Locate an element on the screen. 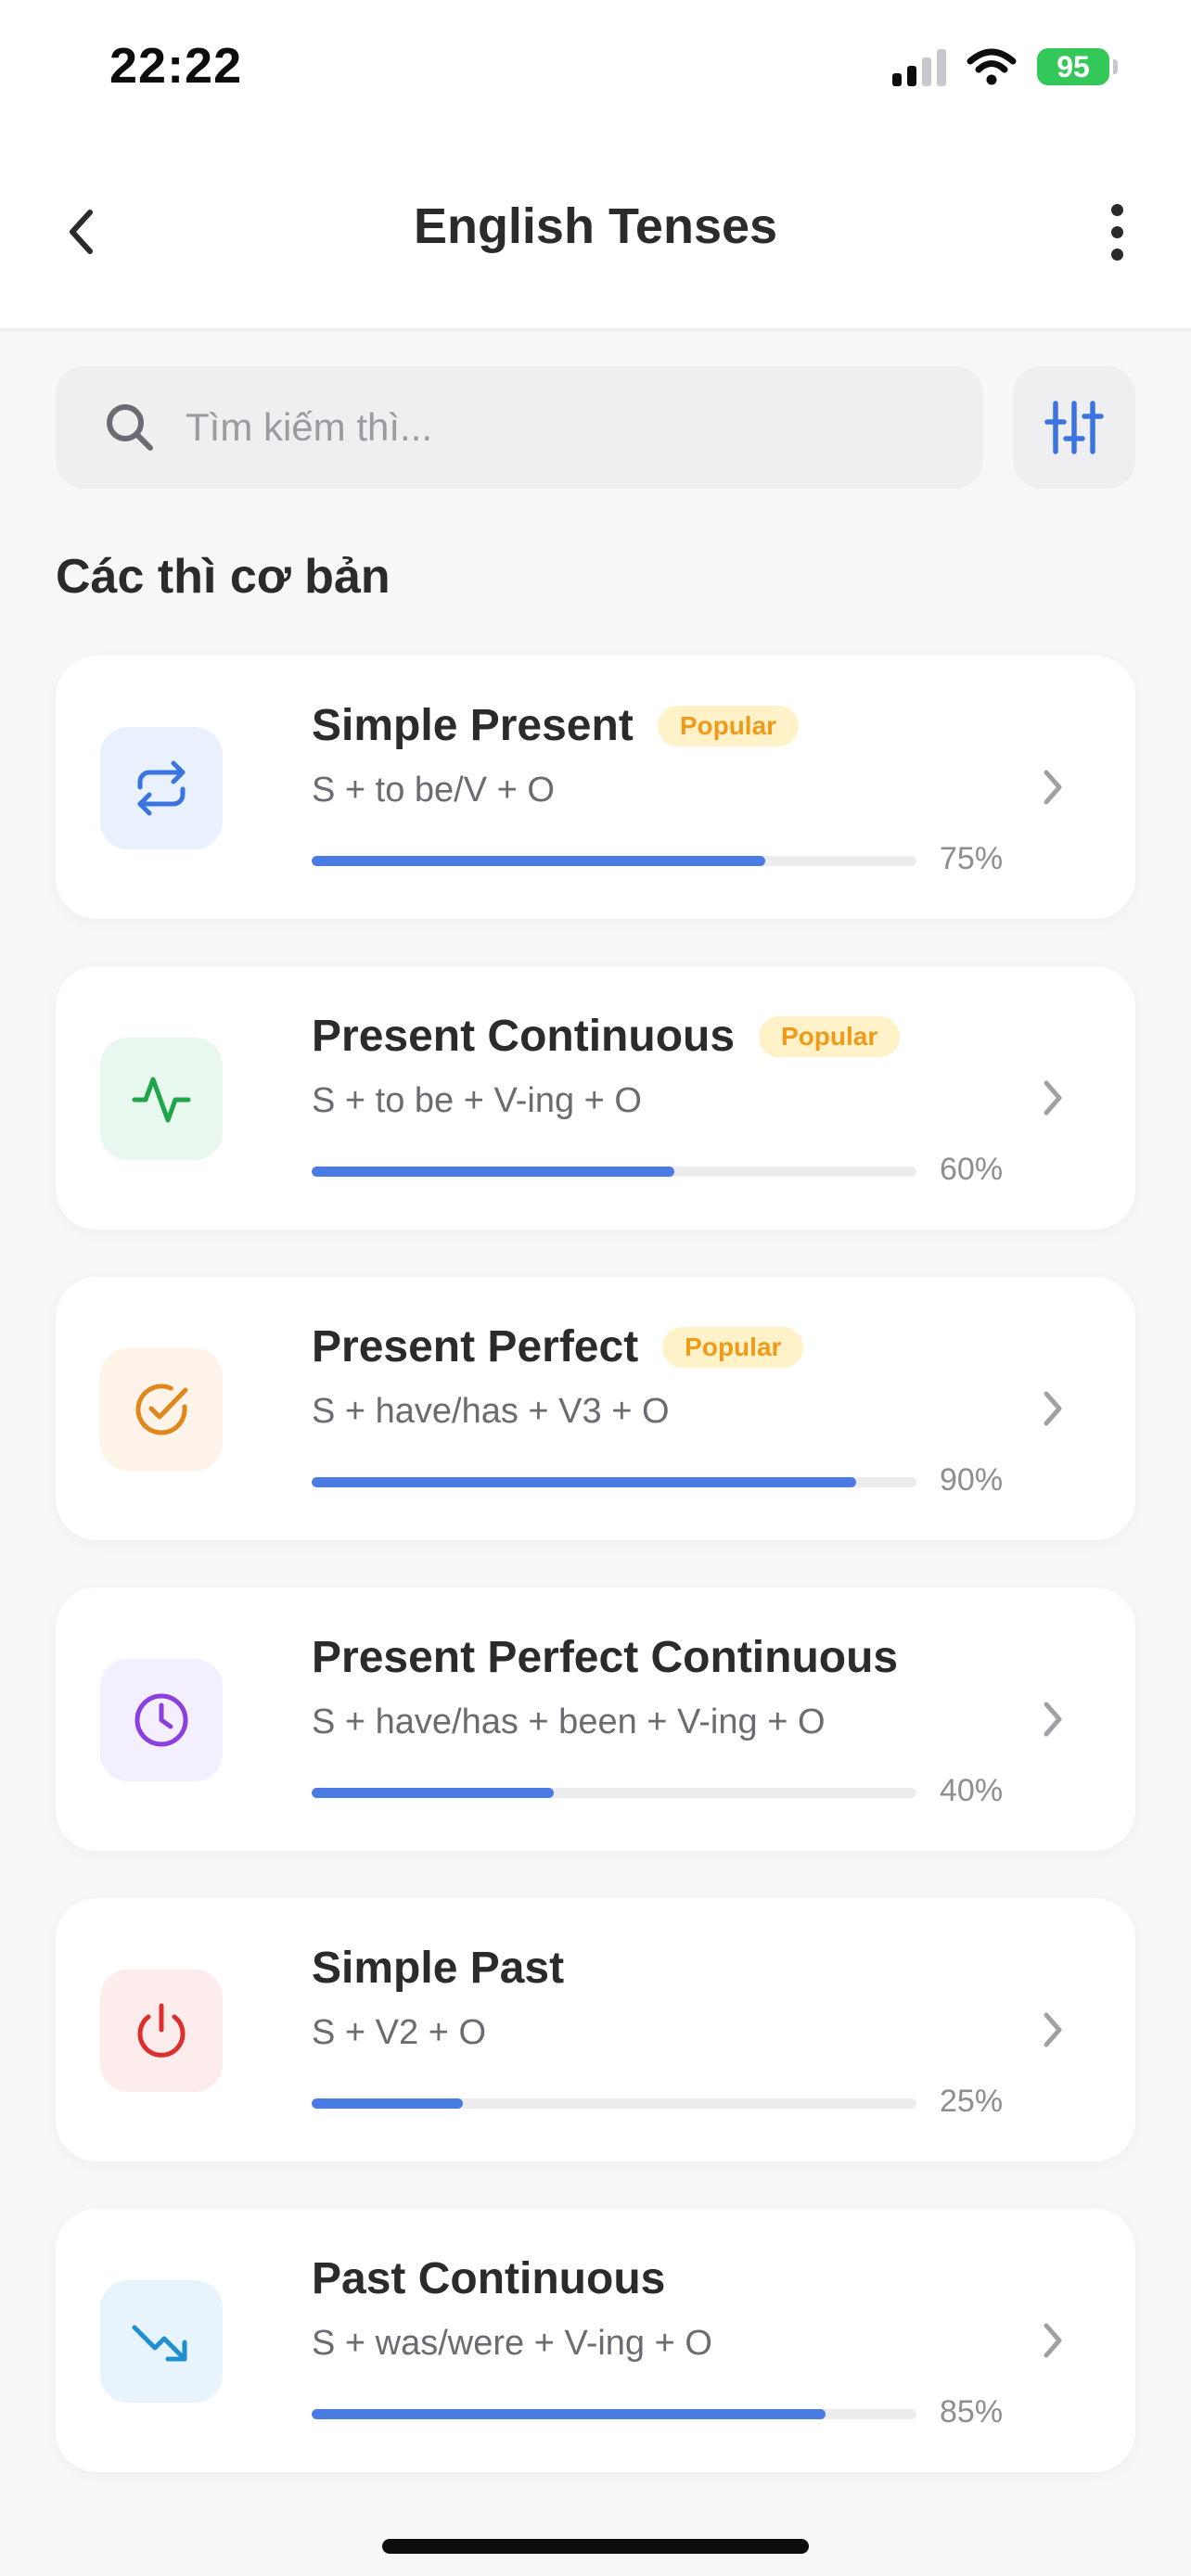 The height and width of the screenshot is (2576, 1191). filter-button is located at coordinates (1074, 427).